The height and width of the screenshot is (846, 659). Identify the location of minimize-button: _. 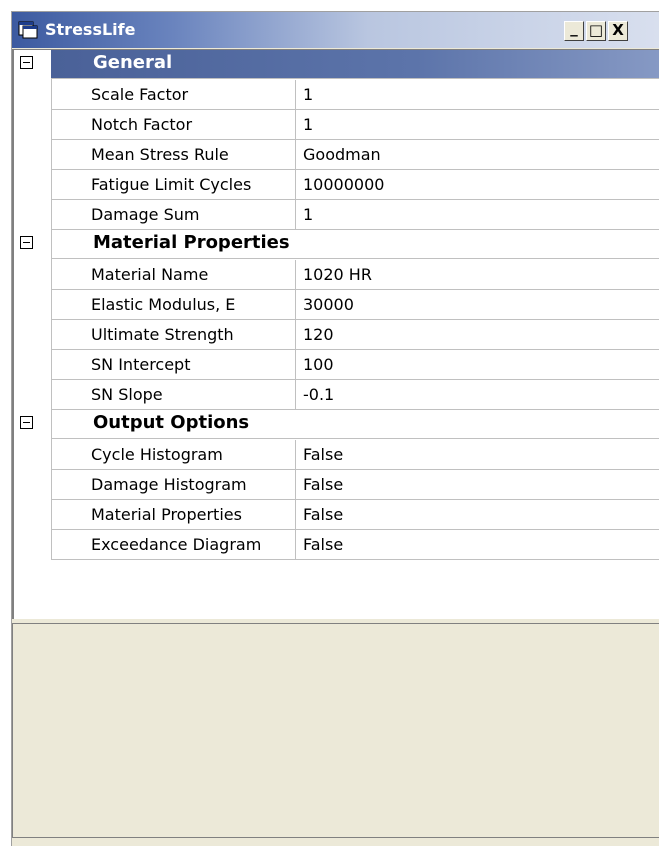
(574, 30).